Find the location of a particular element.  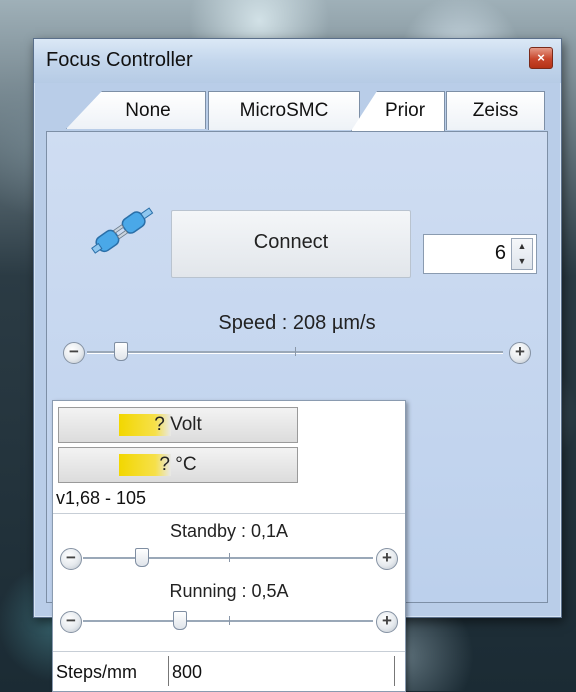

voltage-label: ? Volt is located at coordinates (178, 424).